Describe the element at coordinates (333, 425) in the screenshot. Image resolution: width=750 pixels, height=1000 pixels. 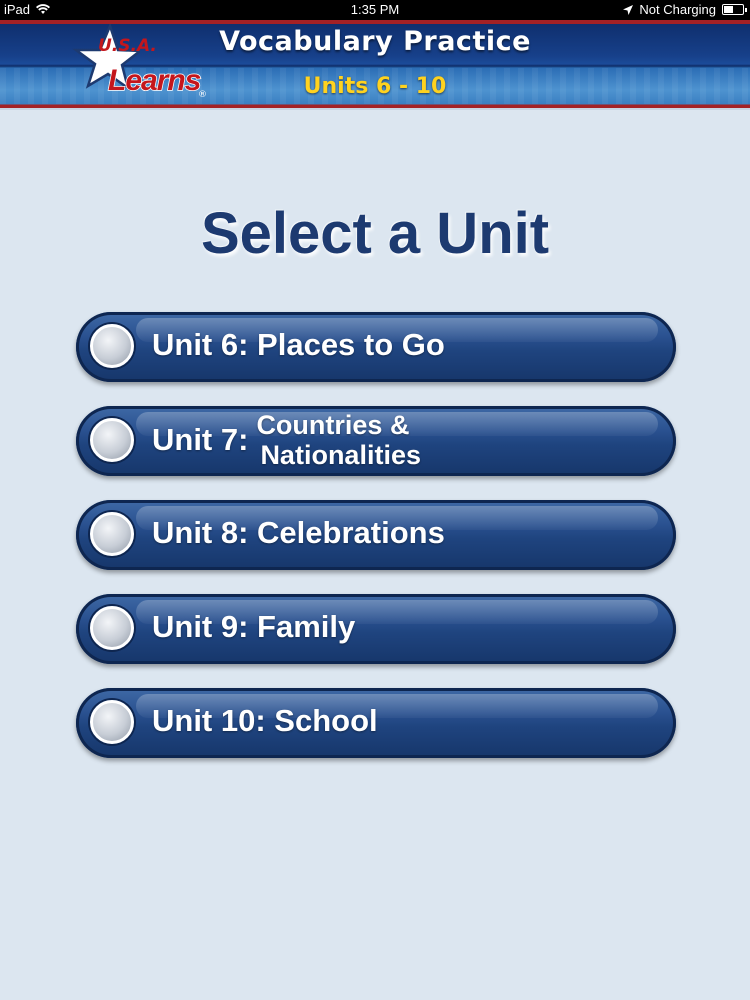
I see `unit-7-line-1: Countries &` at that location.